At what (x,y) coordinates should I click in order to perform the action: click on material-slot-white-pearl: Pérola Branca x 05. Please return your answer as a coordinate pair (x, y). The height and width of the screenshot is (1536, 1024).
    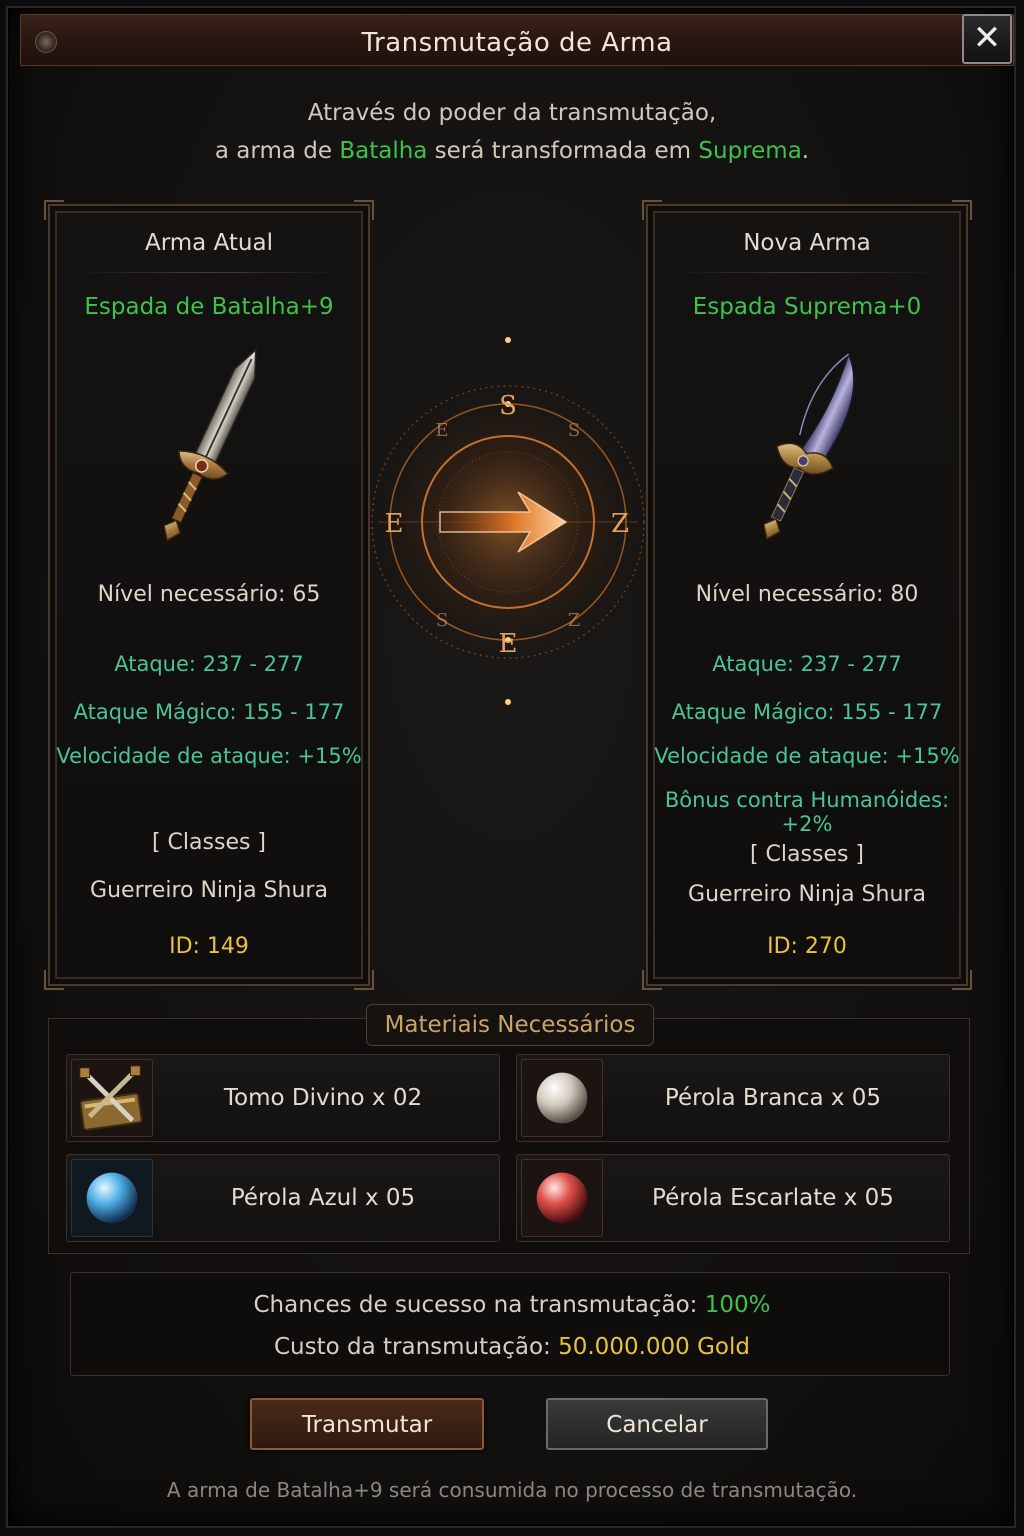
    Looking at the image, I should click on (733, 1098).